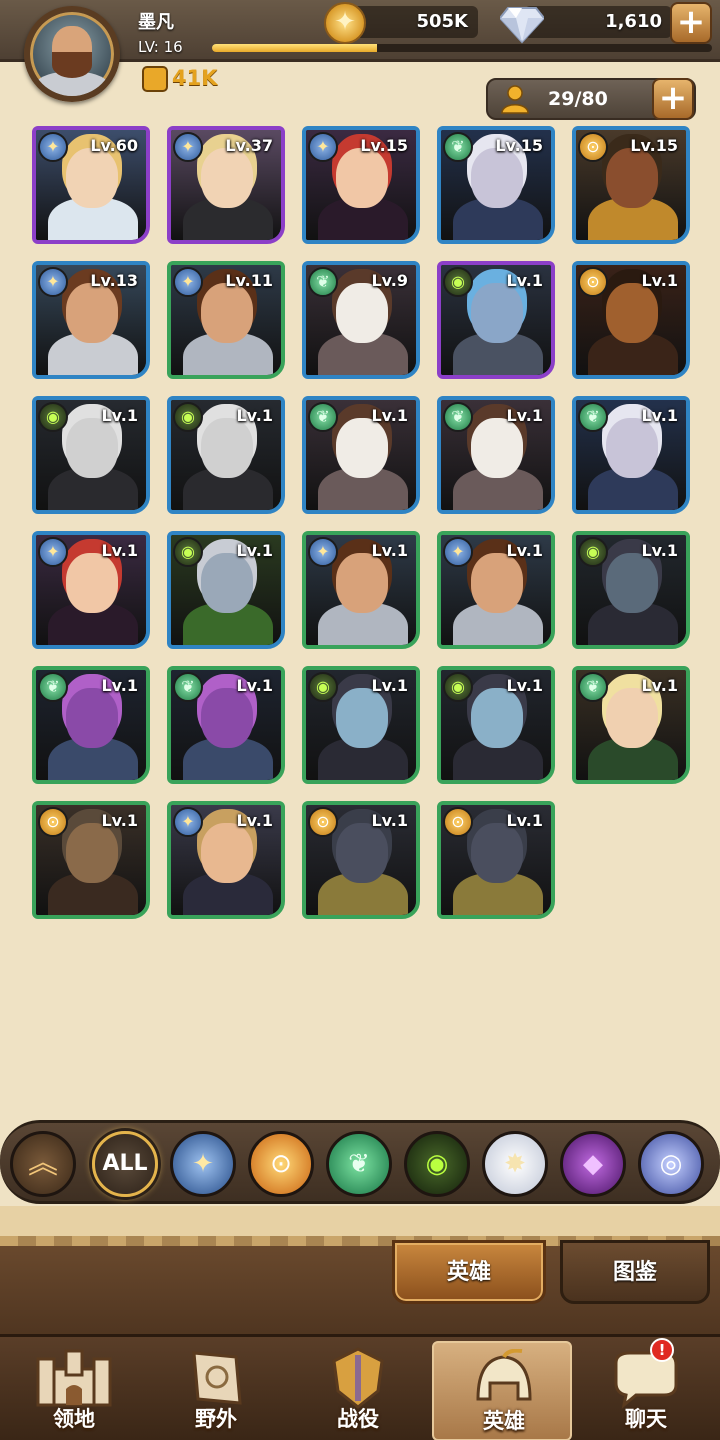  I want to click on hero-card: ✦ Lv.60, so click(91, 185).